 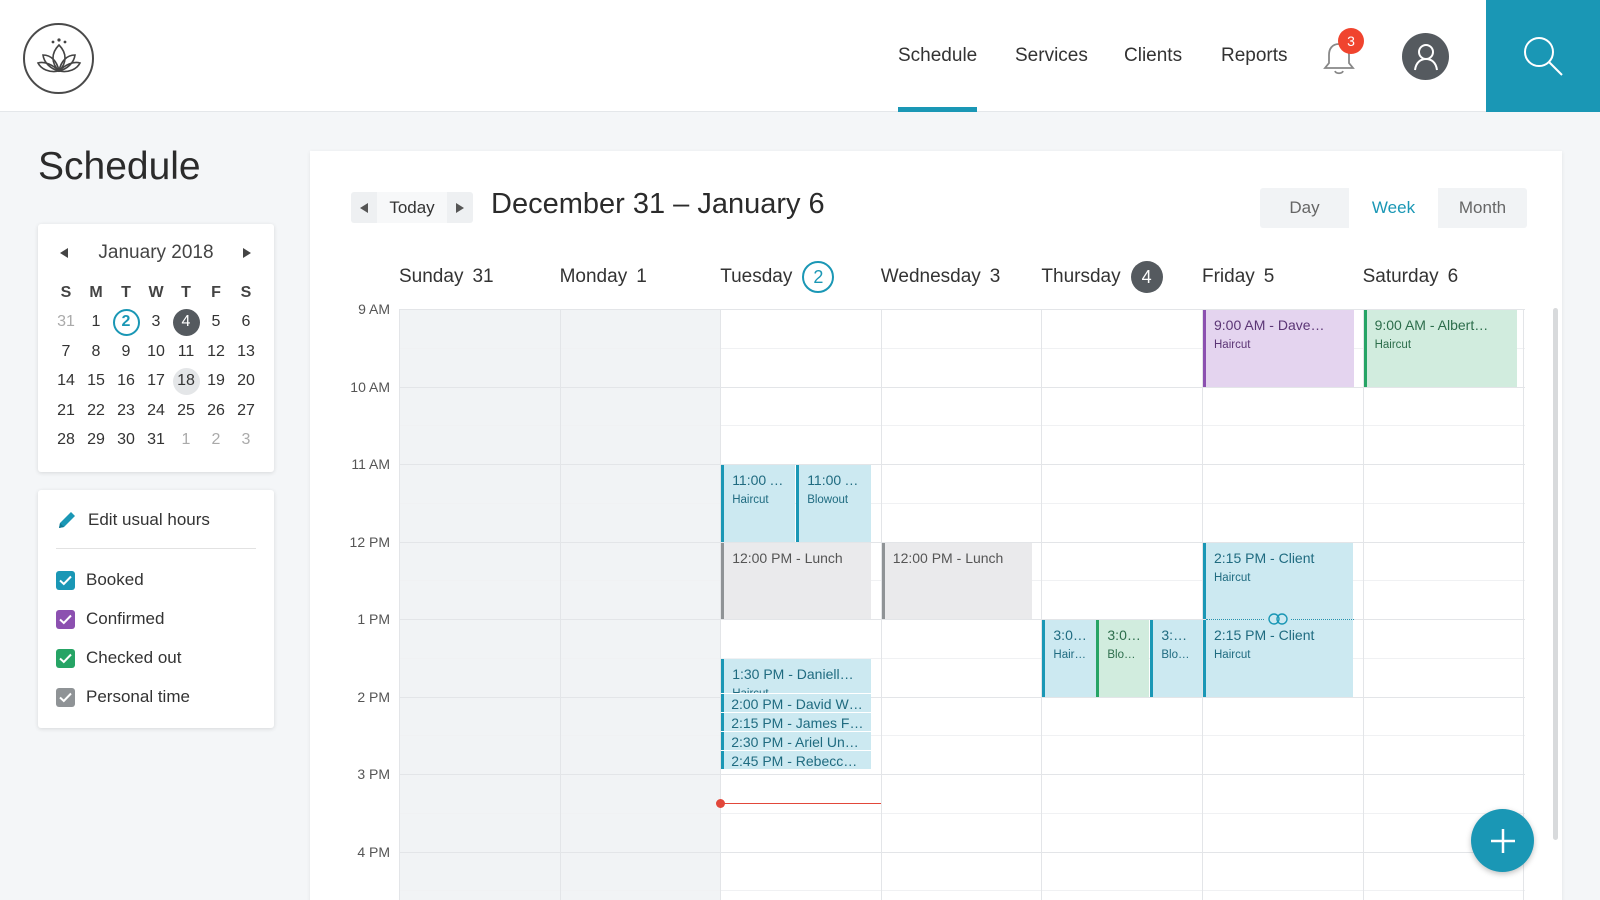 I want to click on calendar-scrollbar, so click(x=1555, y=574).